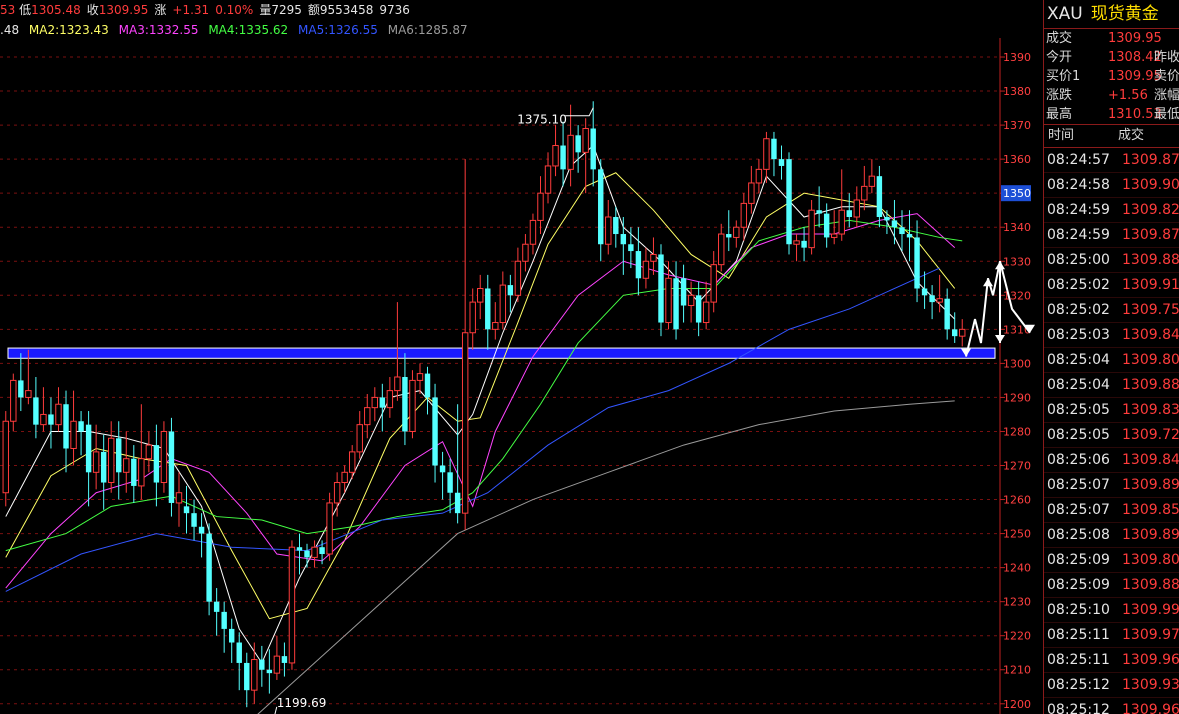 This screenshot has width=1179, height=714. Describe the element at coordinates (1059, 95) in the screenshot. I see `quote-label: 涨跌` at that location.